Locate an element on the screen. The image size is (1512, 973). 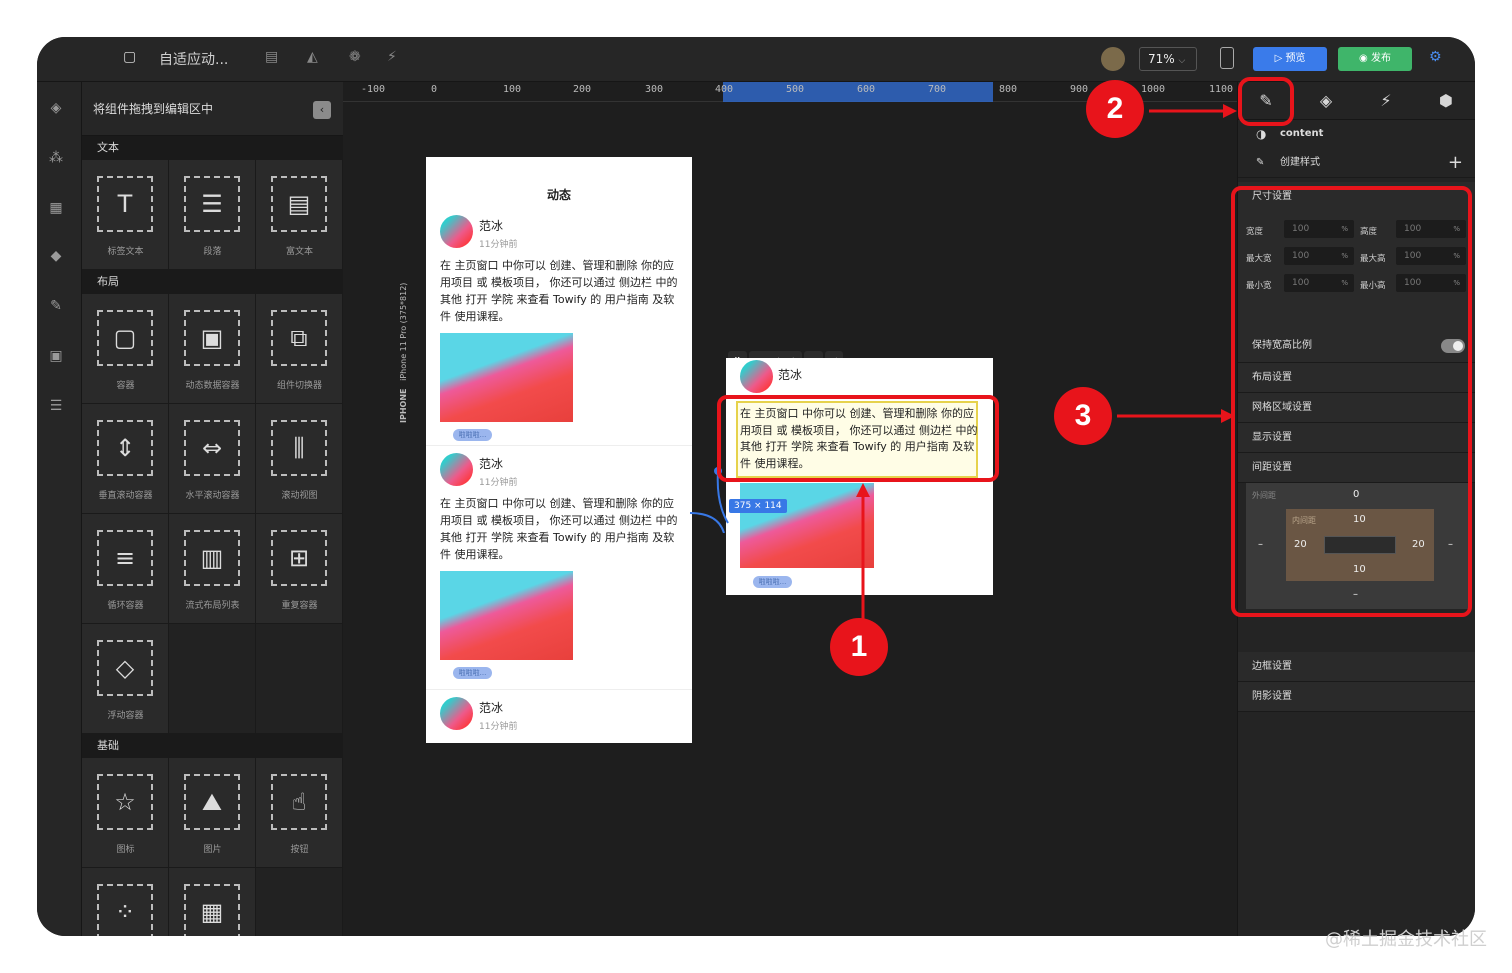
component-icon: ☆ 图标 is located at coordinates (125, 813).